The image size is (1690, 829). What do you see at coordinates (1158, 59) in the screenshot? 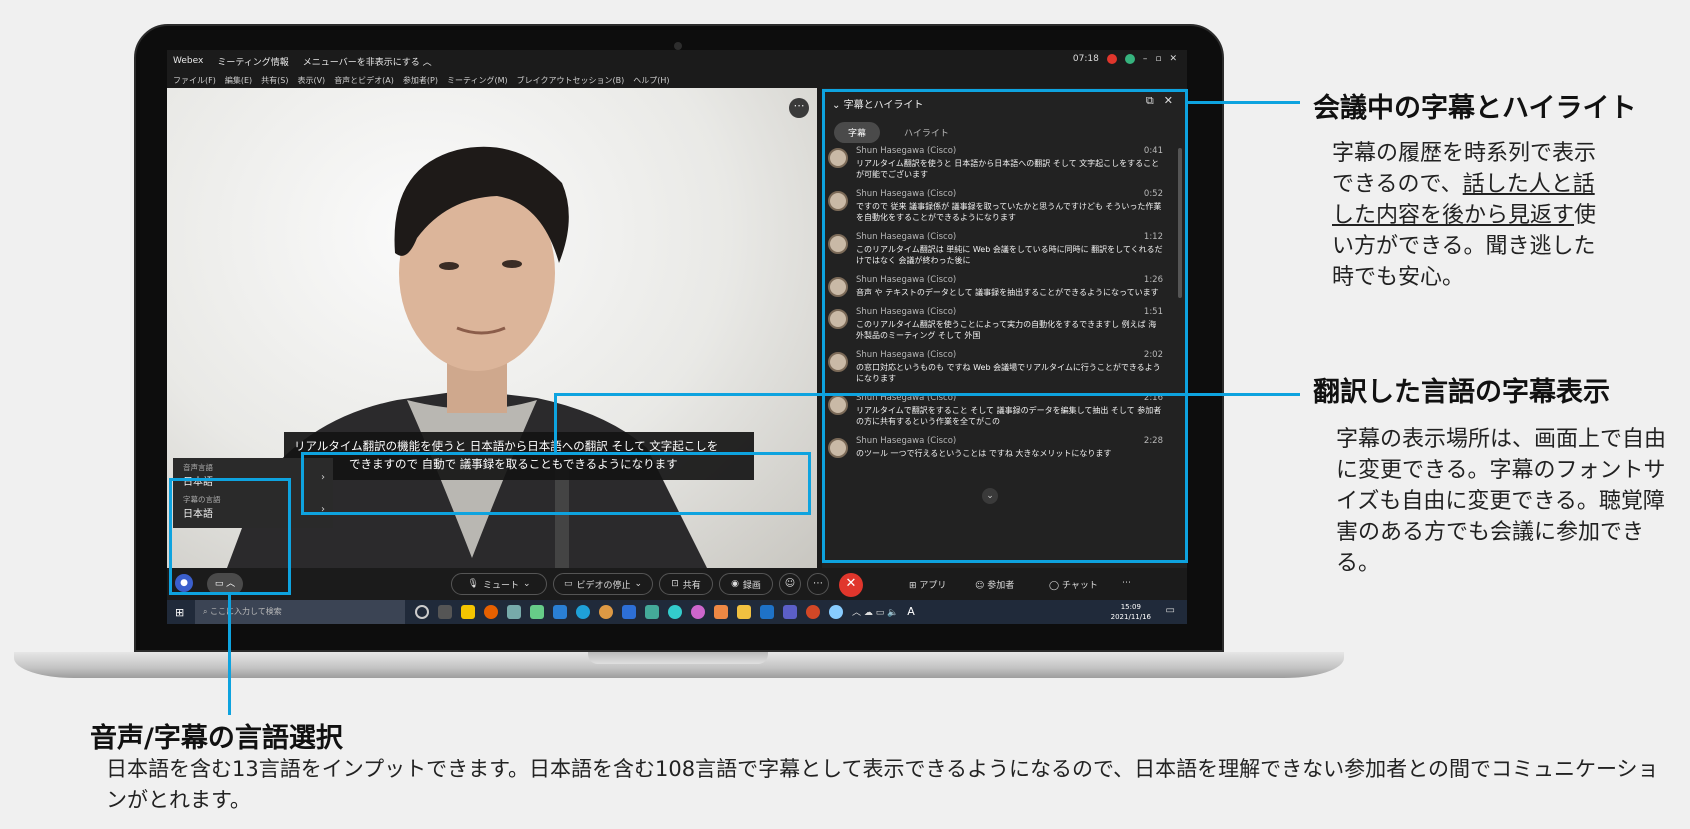
I see `maximize-button: ▫` at bounding box center [1158, 59].